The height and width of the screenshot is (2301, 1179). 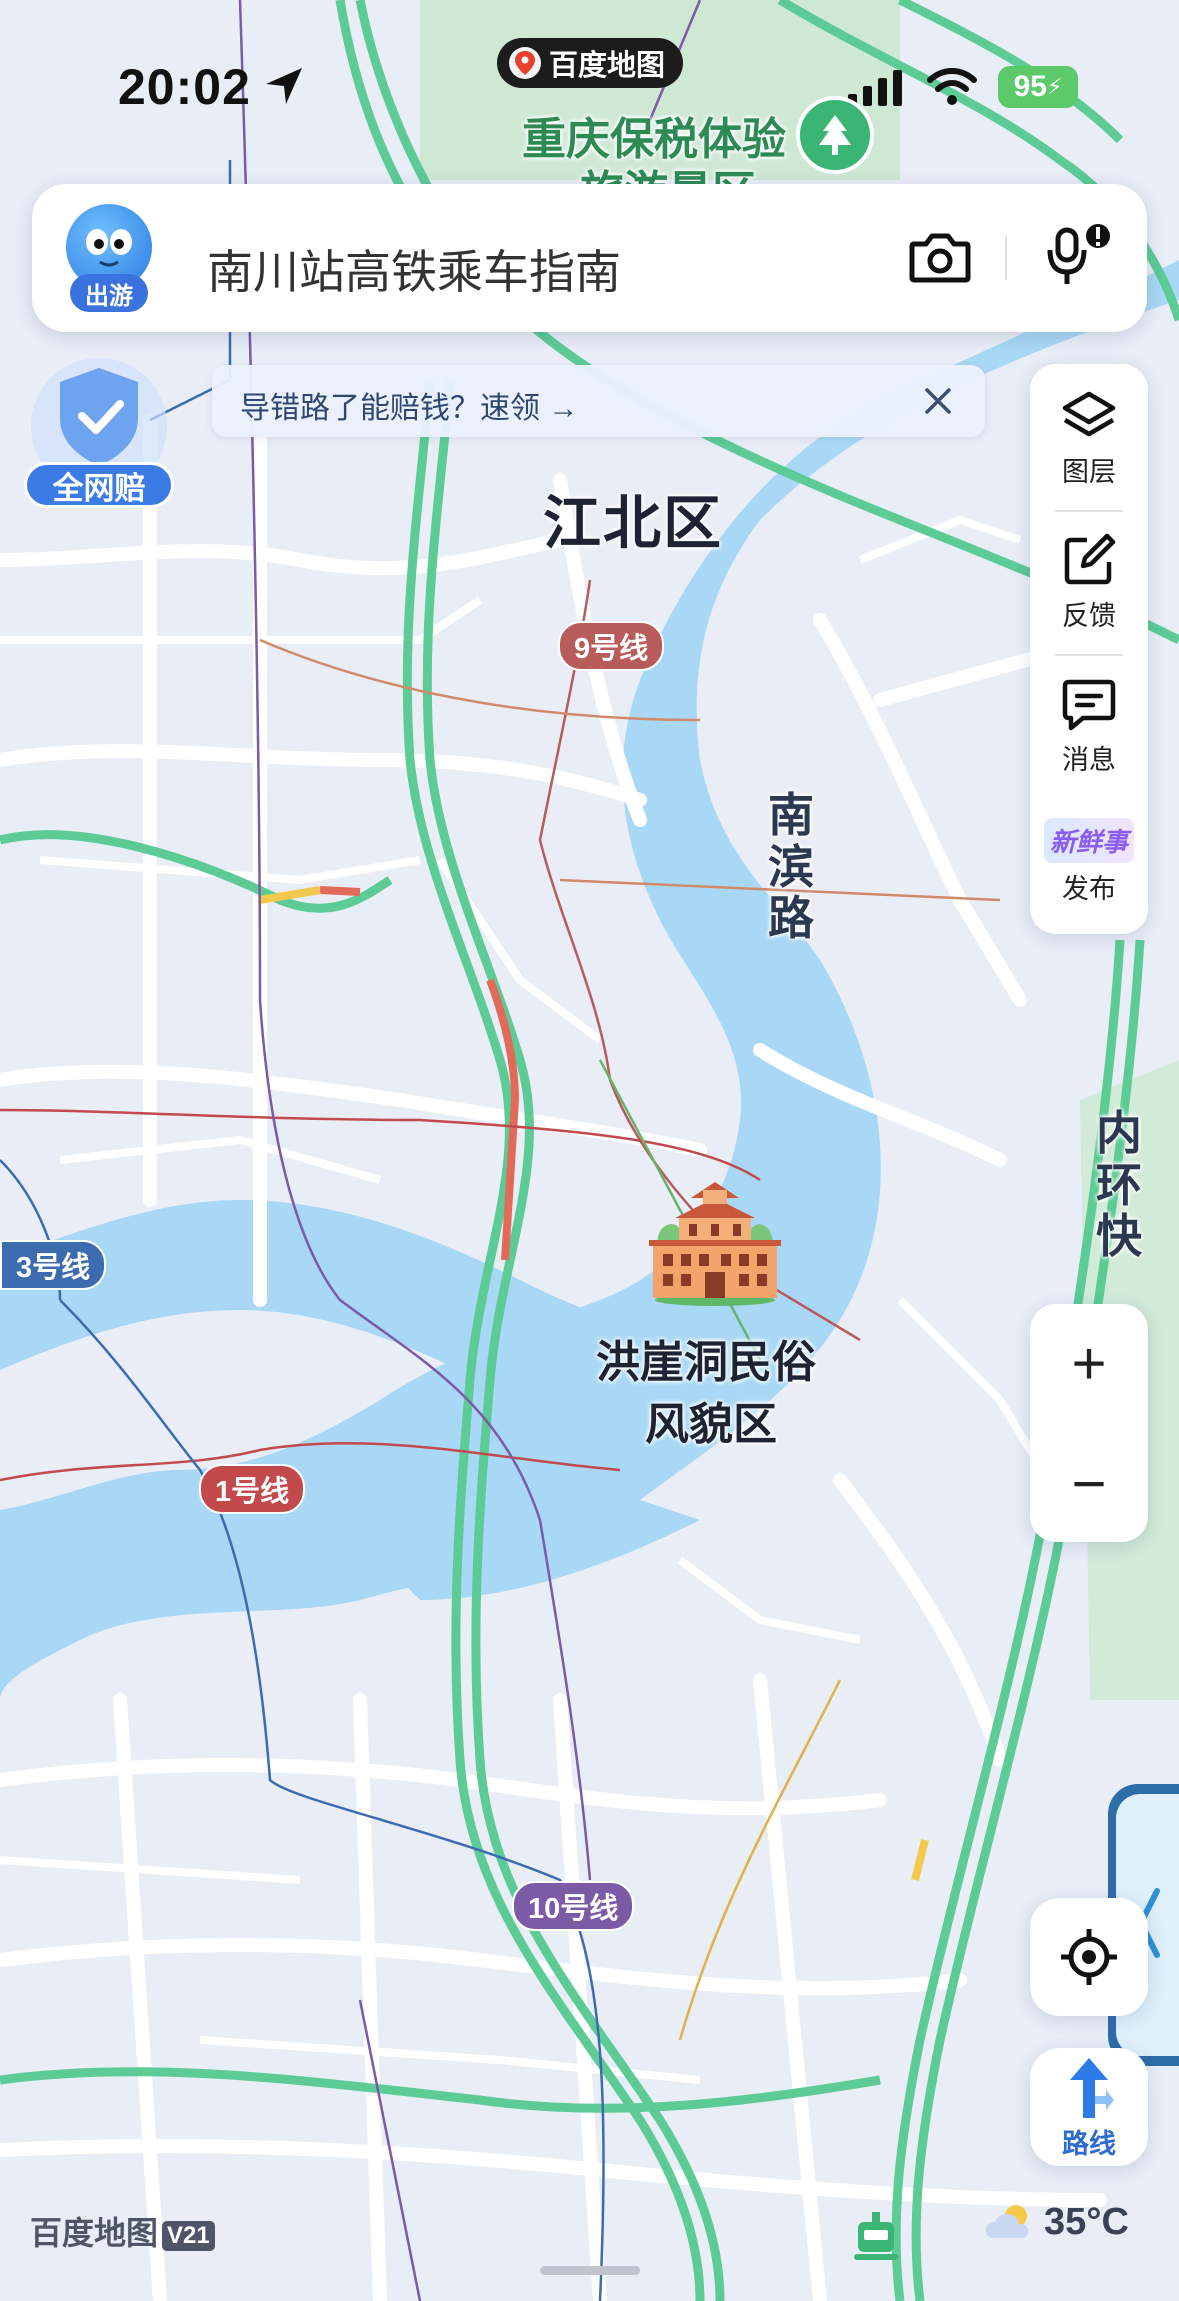 What do you see at coordinates (252, 1489) in the screenshot?
I see `metro-line-1-badge: 1号线` at bounding box center [252, 1489].